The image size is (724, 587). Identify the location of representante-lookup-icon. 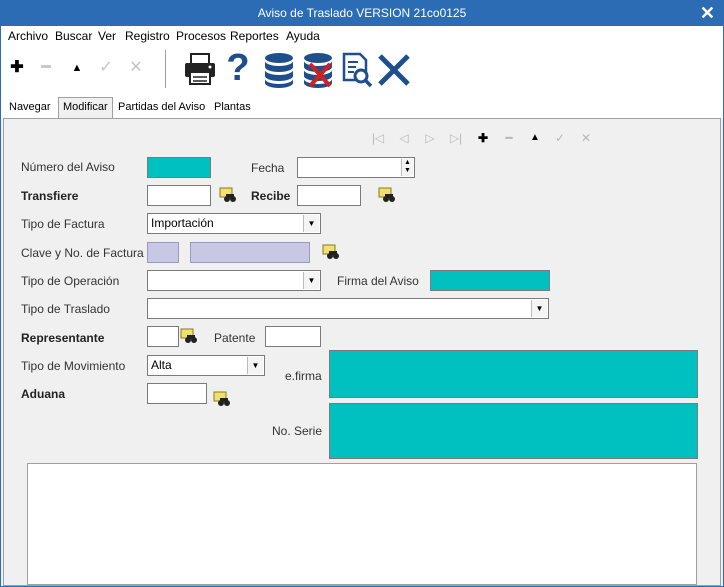
(189, 336).